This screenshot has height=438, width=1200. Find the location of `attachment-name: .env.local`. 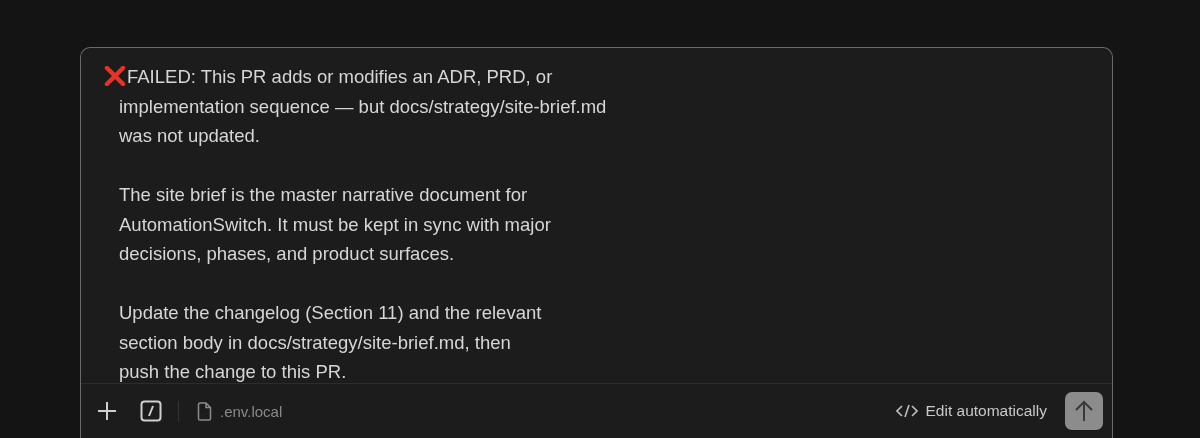

attachment-name: .env.local is located at coordinates (251, 411).